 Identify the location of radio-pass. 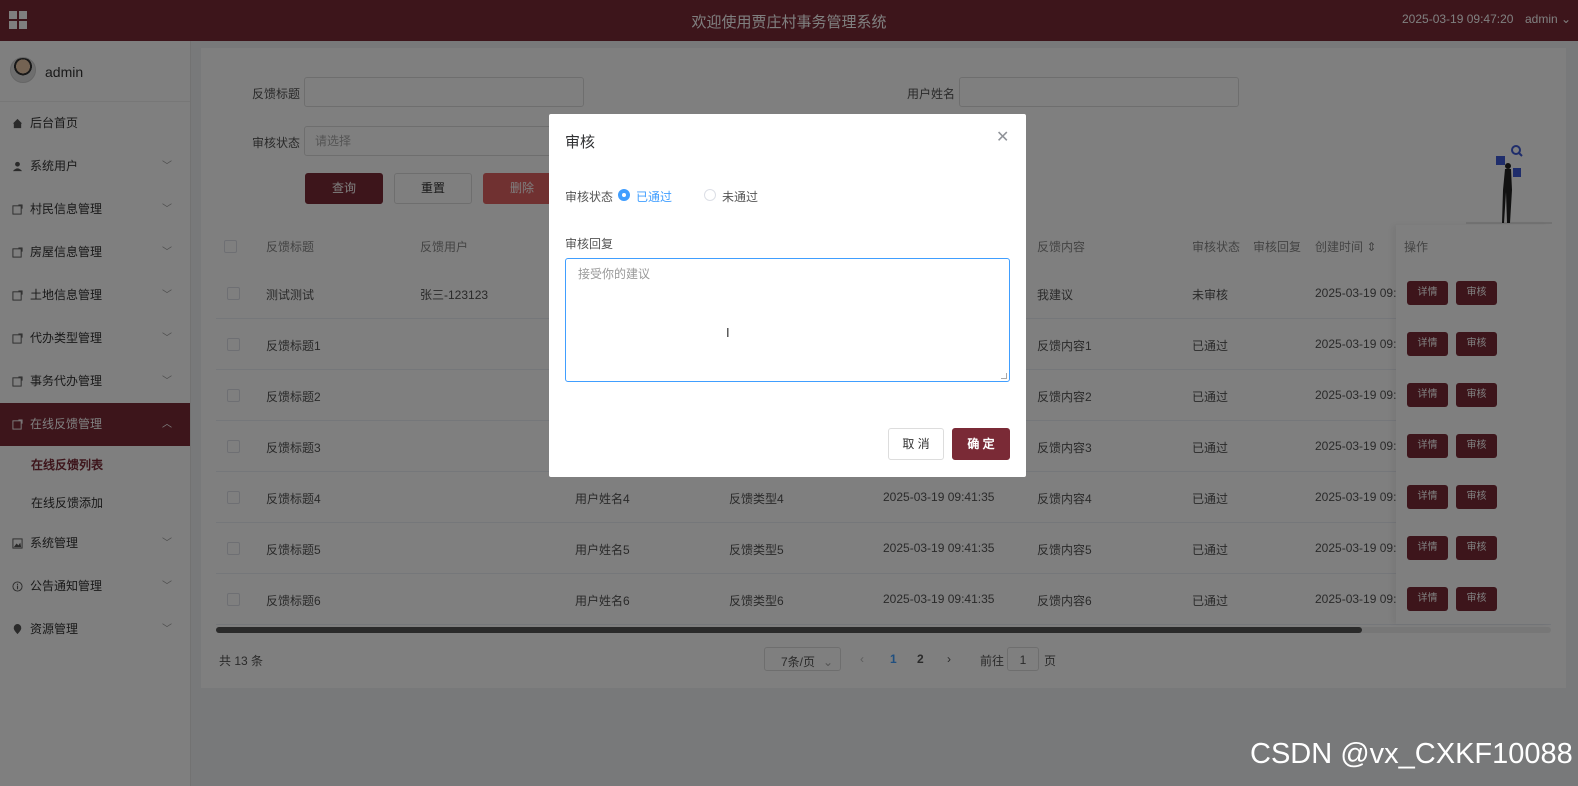
(624, 195).